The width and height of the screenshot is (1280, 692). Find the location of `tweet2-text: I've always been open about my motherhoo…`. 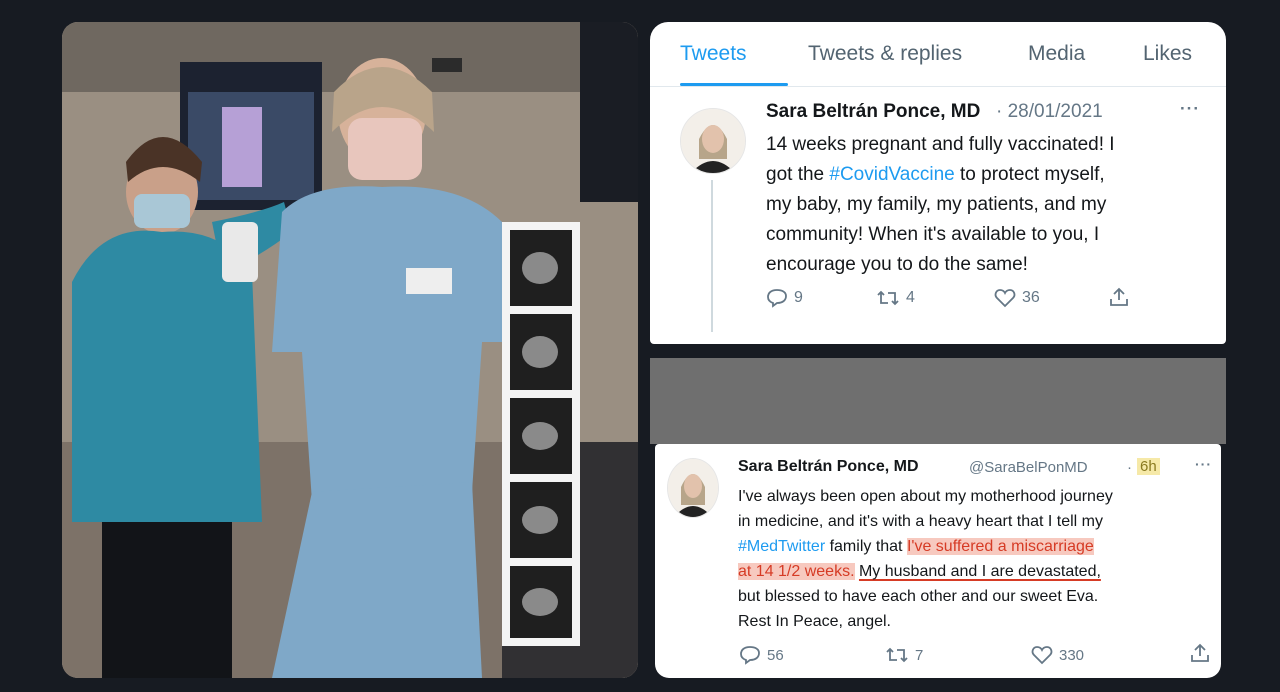

tweet2-text: I've always been open about my motherhoo… is located at coordinates (978, 559).